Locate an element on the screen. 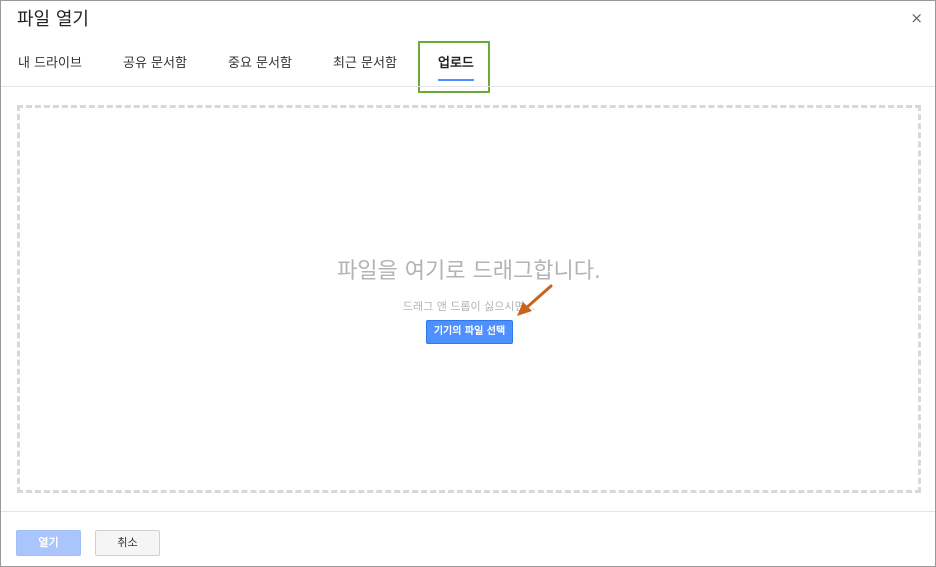  arrow-icon is located at coordinates (535, 300).